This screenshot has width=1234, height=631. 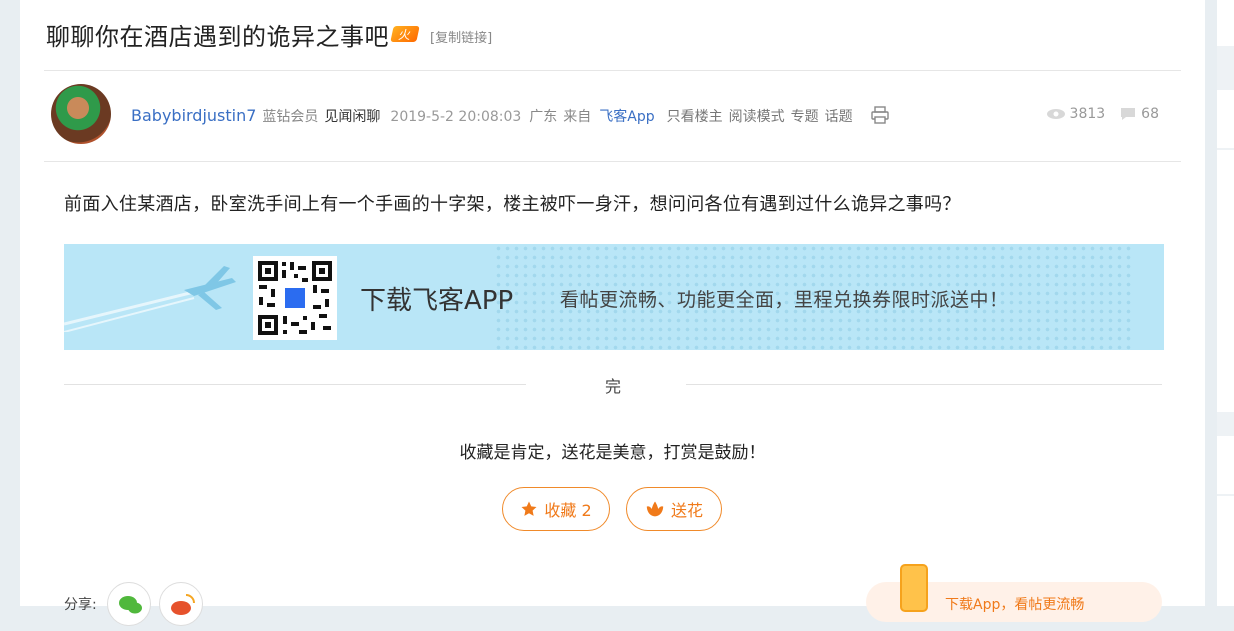 I want to click on post-date: 2019-5-2 20:08:03, so click(x=456, y=117).